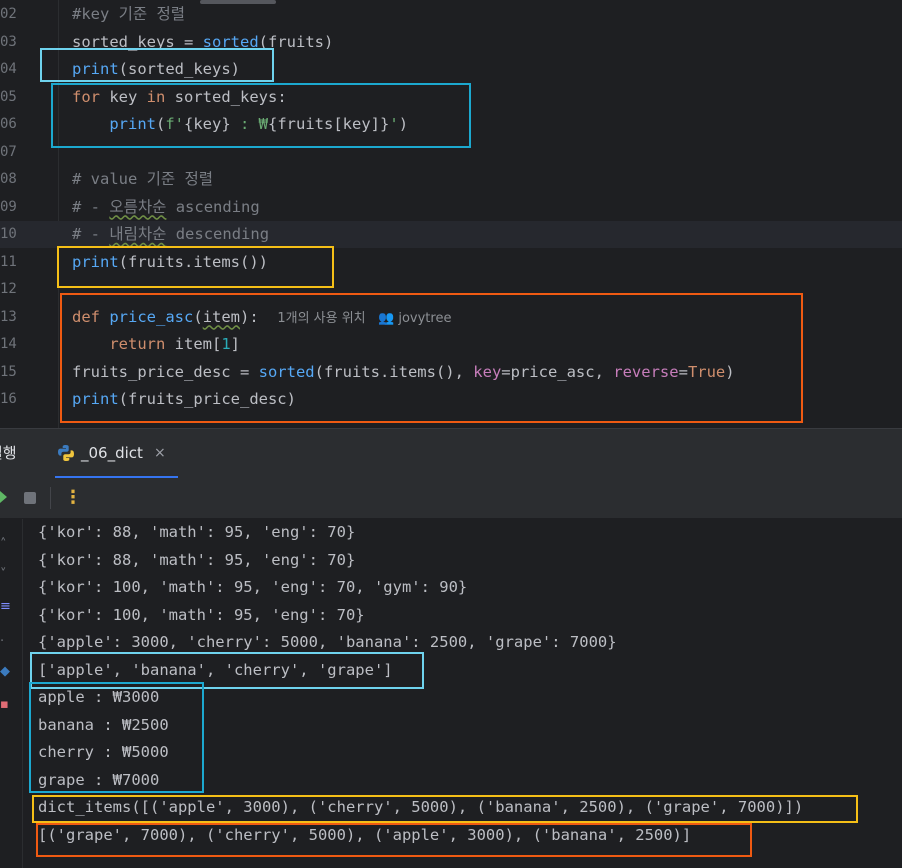  I want to click on code-line: 03 sorted_keys = sorted(fruits), so click(451, 42).